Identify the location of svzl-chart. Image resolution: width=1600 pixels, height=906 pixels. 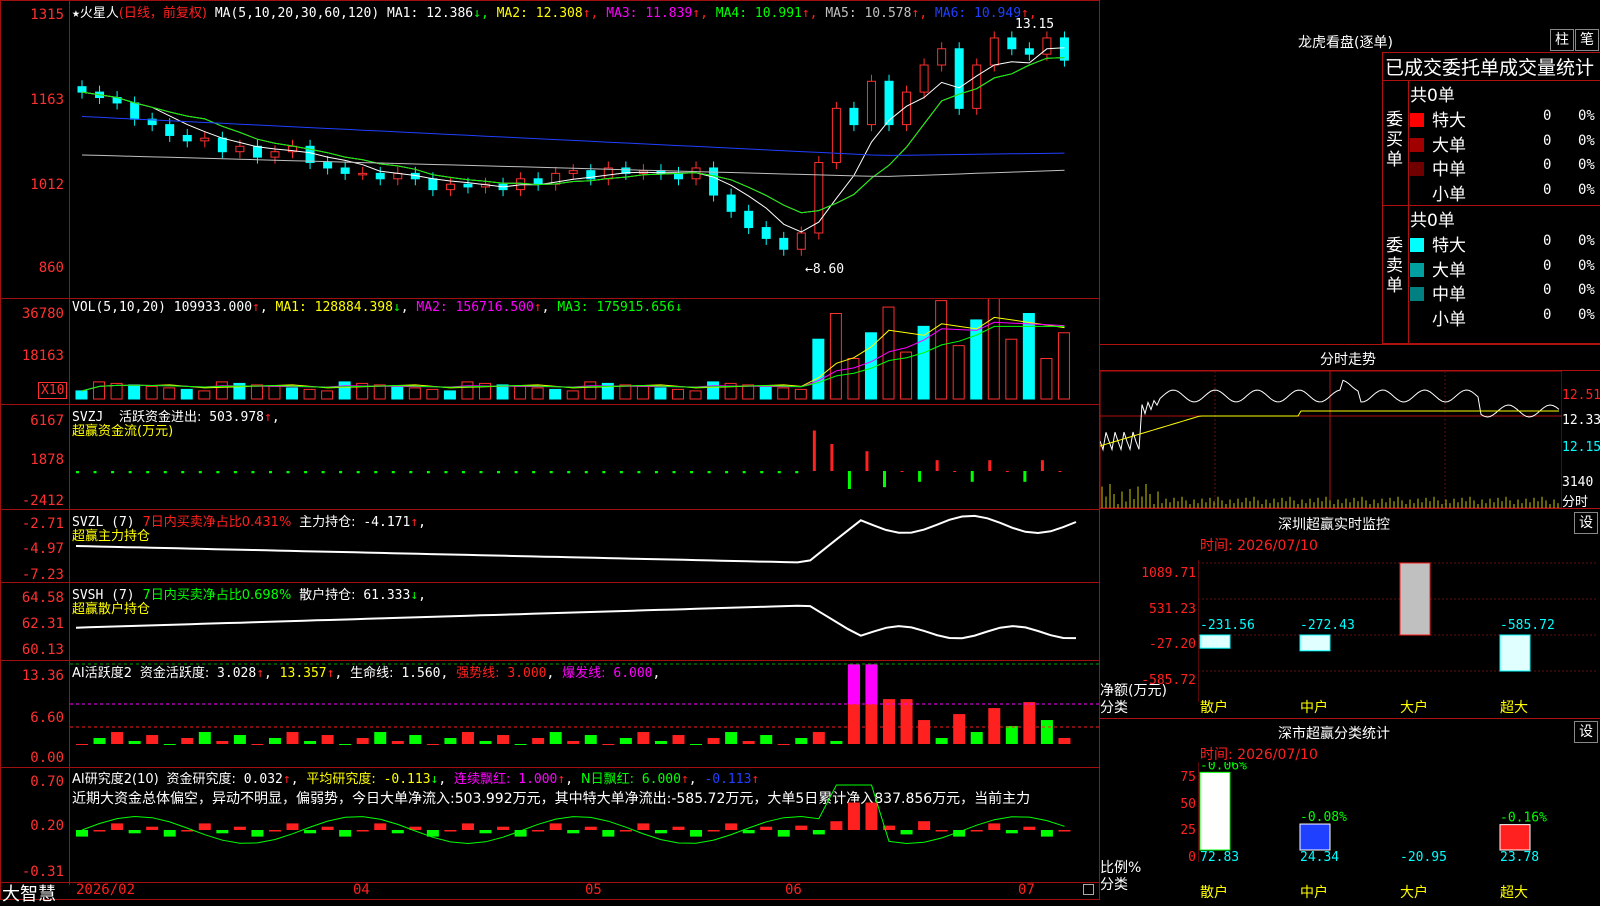
(585, 546).